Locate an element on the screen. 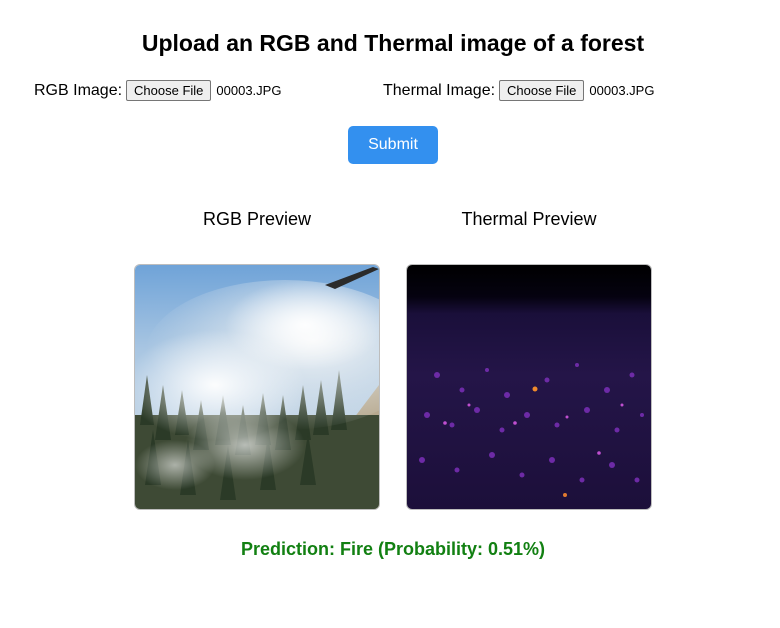 This screenshot has width=780, height=628. submit-button: Submit is located at coordinates (393, 145).